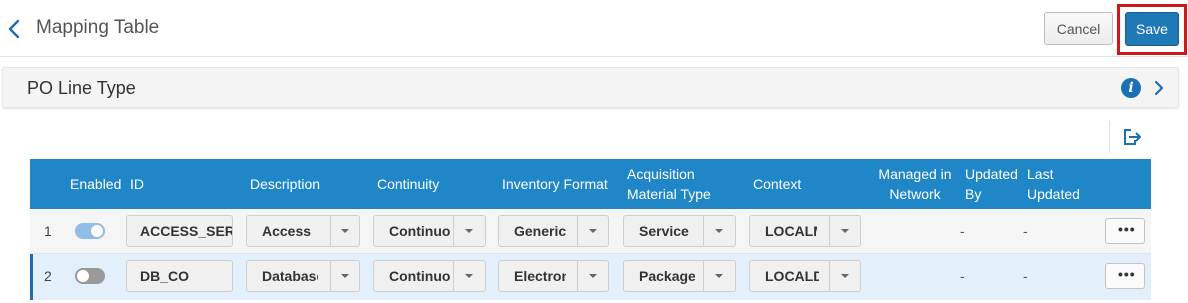  I want to click on save-button: Save, so click(1152, 29).